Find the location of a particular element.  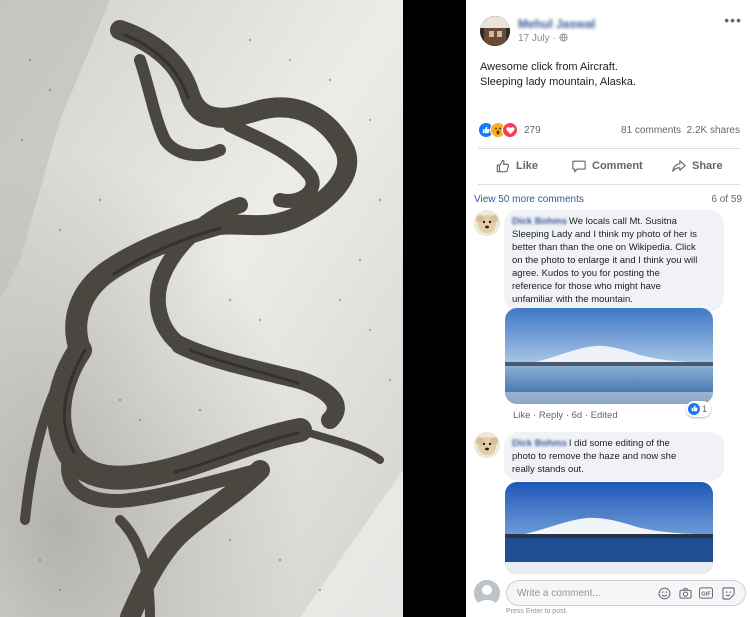

gif-icon: GIF is located at coordinates (706, 593).